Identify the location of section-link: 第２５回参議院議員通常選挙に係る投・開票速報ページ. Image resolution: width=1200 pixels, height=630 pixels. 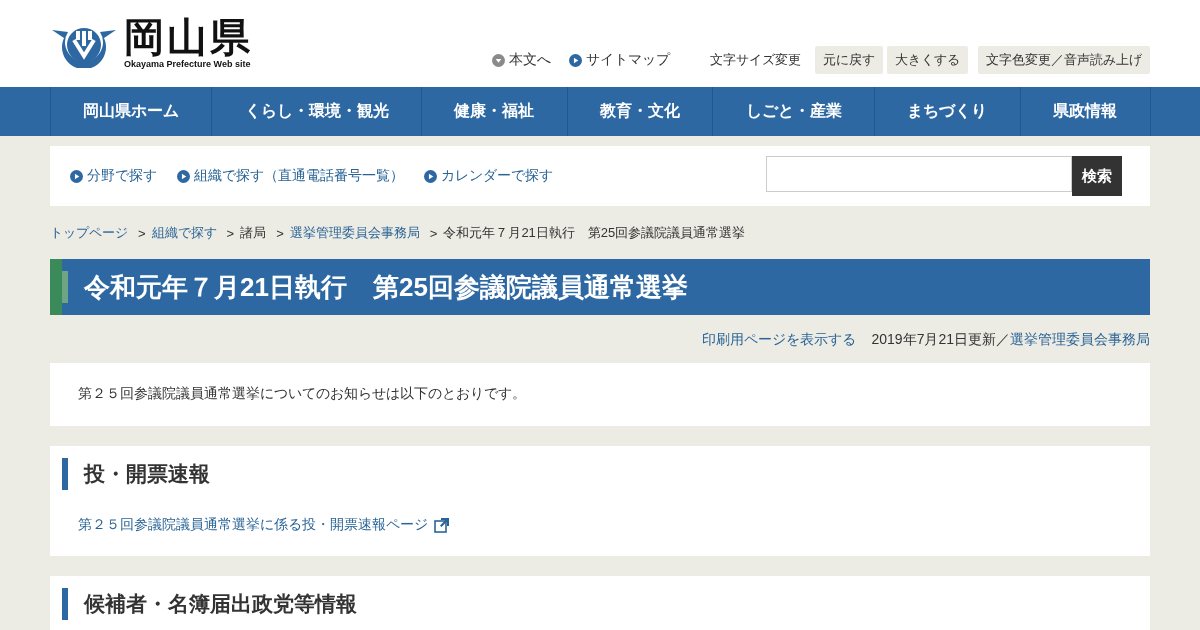
(264, 525).